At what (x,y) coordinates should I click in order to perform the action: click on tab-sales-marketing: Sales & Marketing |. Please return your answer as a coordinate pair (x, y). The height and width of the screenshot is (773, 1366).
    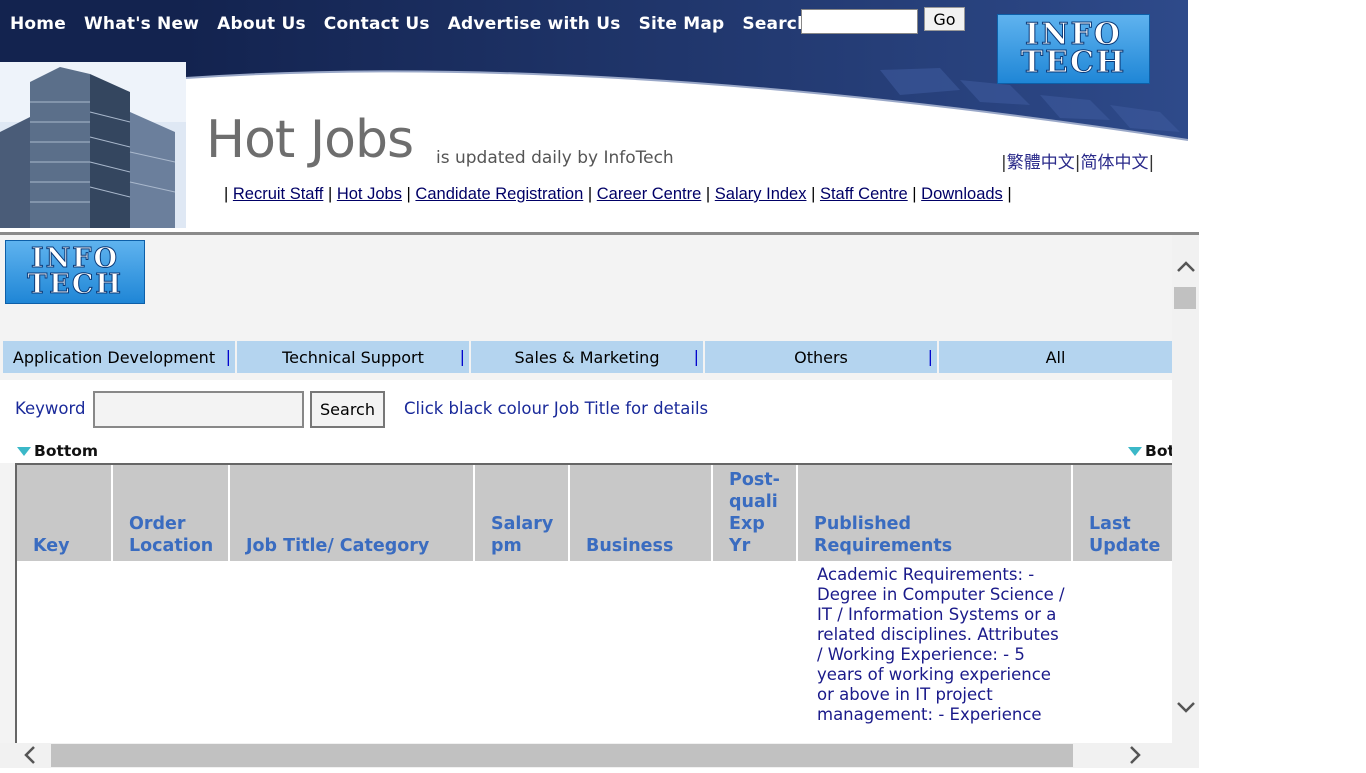
    Looking at the image, I should click on (587, 357).